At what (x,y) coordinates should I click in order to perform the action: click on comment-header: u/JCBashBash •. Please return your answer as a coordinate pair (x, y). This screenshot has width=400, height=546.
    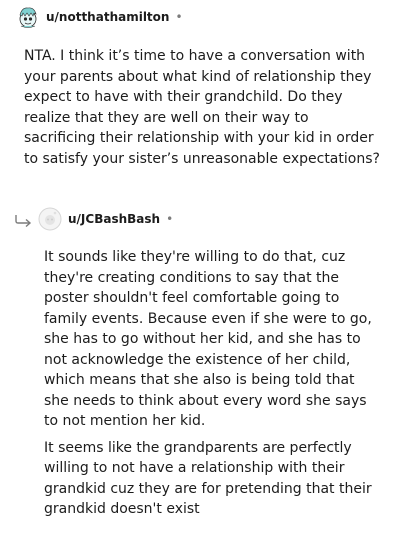
    Looking at the image, I should click on (105, 219).